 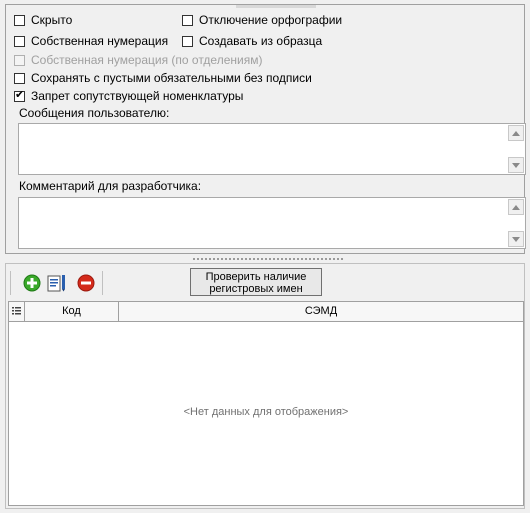 I want to click on add-button, so click(x=32, y=283).